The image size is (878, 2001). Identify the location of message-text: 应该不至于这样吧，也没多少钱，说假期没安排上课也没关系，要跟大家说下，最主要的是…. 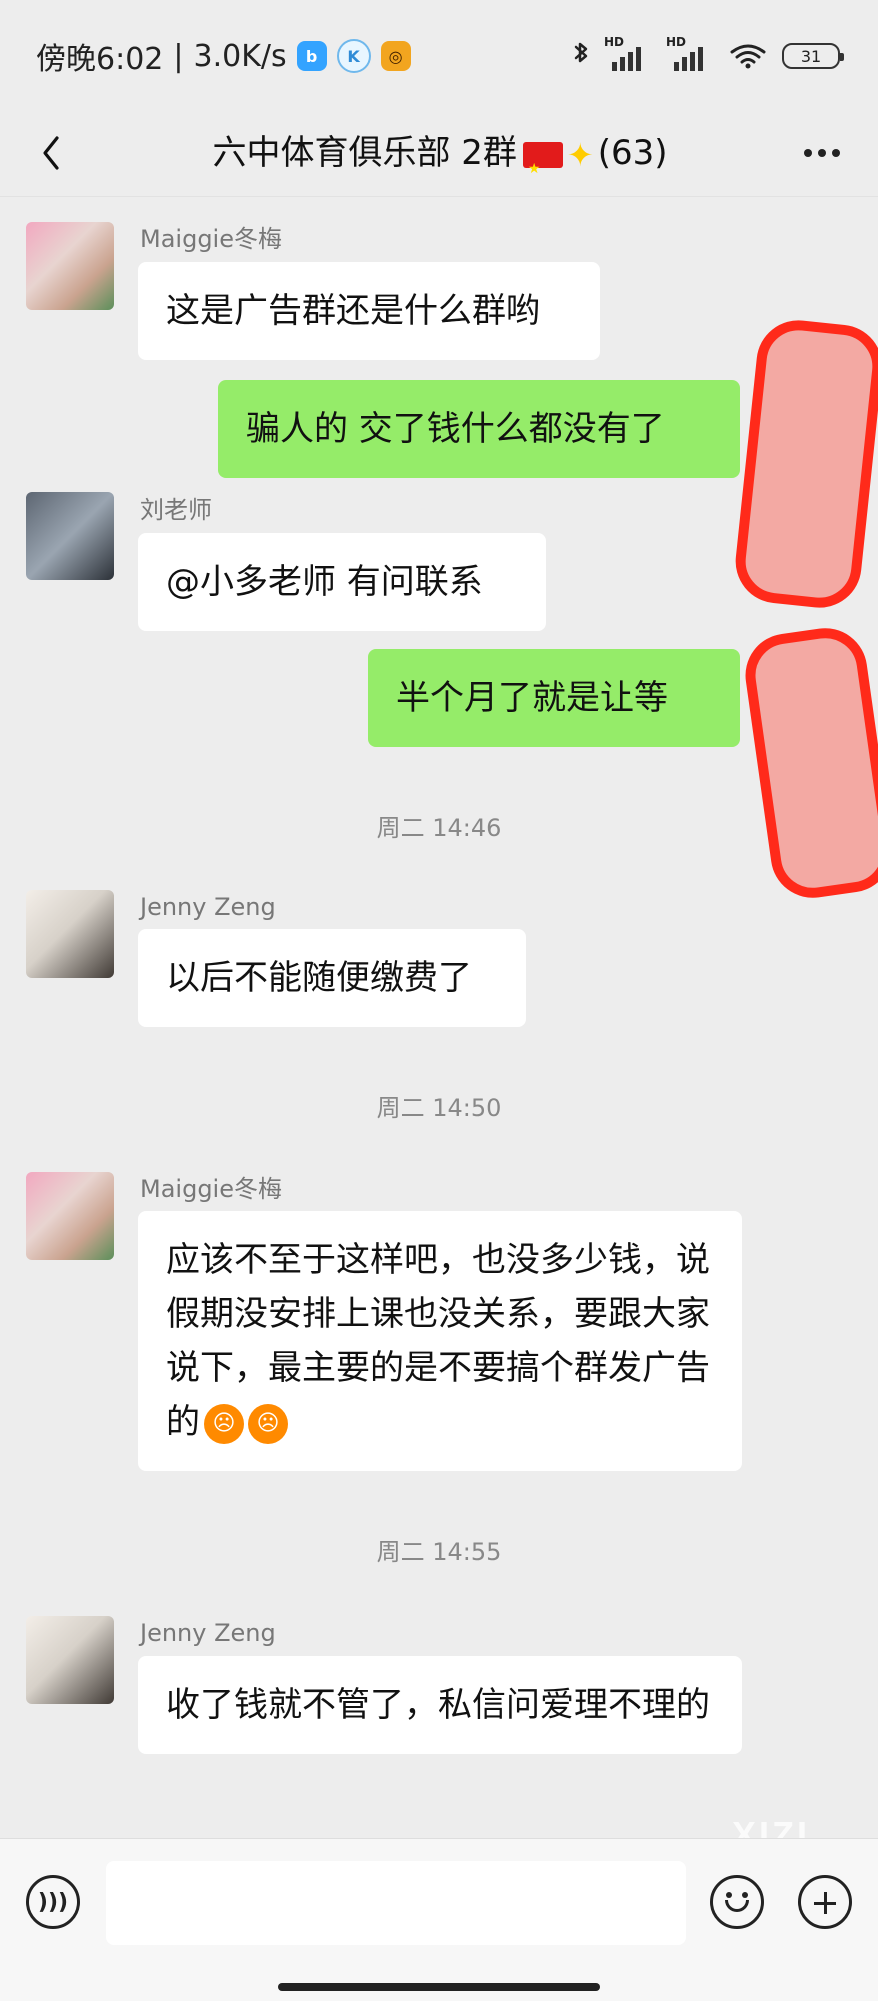
(438, 1341).